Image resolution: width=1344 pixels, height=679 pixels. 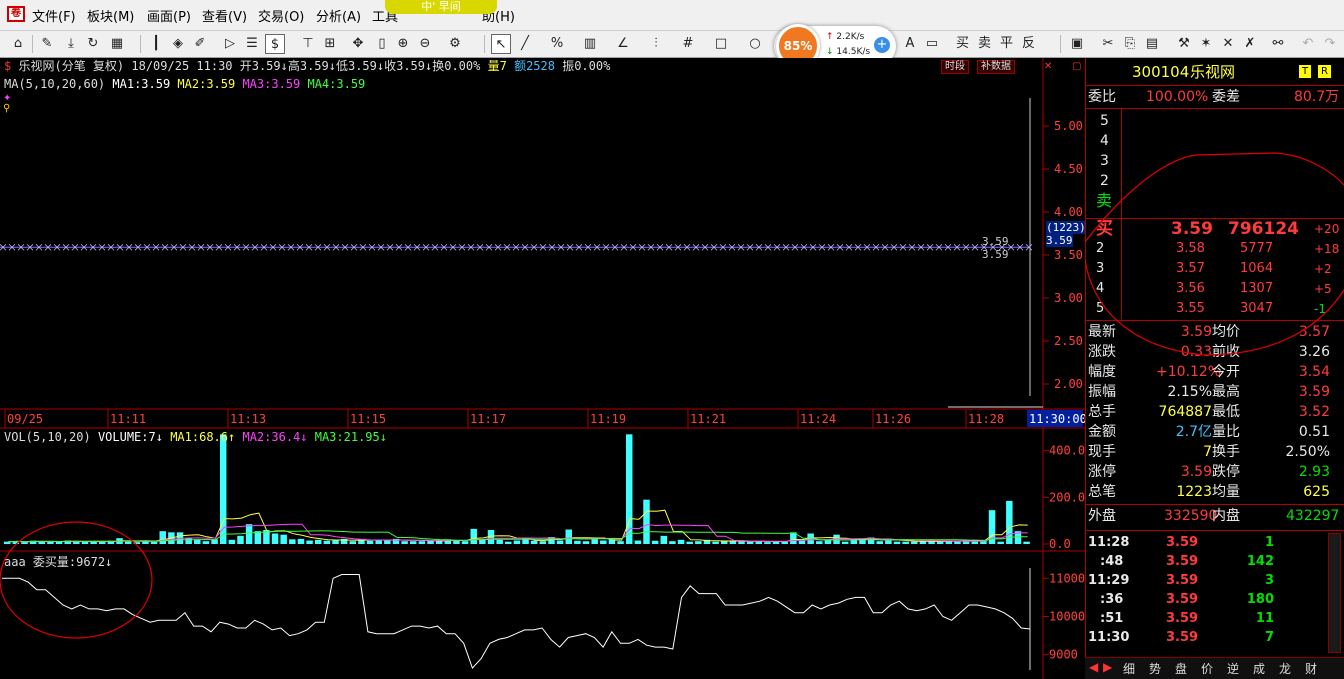 What do you see at coordinates (1215, 249) in the screenshot?
I see `buy-level-row: 2 3.58 5777 +18` at bounding box center [1215, 249].